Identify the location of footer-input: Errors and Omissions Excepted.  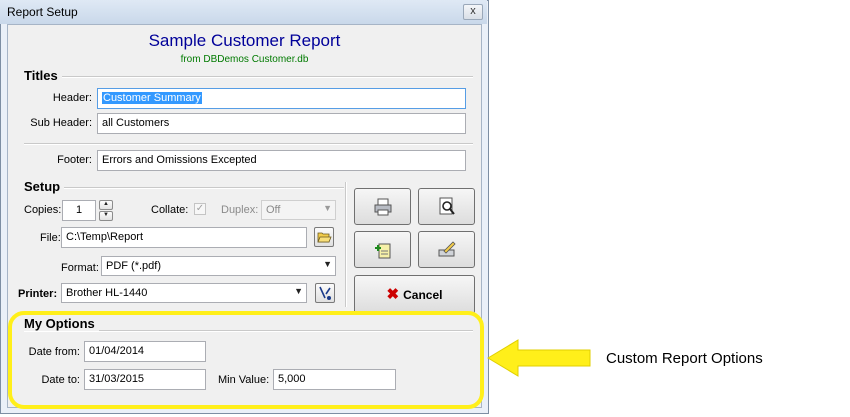
(281, 160).